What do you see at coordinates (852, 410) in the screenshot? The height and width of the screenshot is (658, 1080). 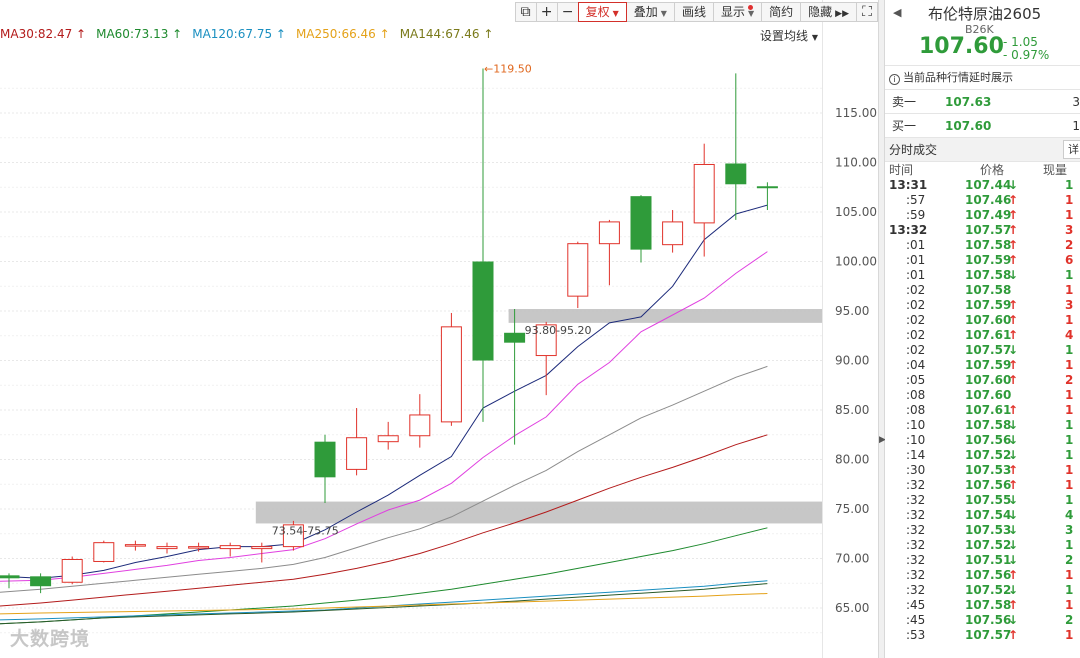 I see `y-tick-label: 85.00` at bounding box center [852, 410].